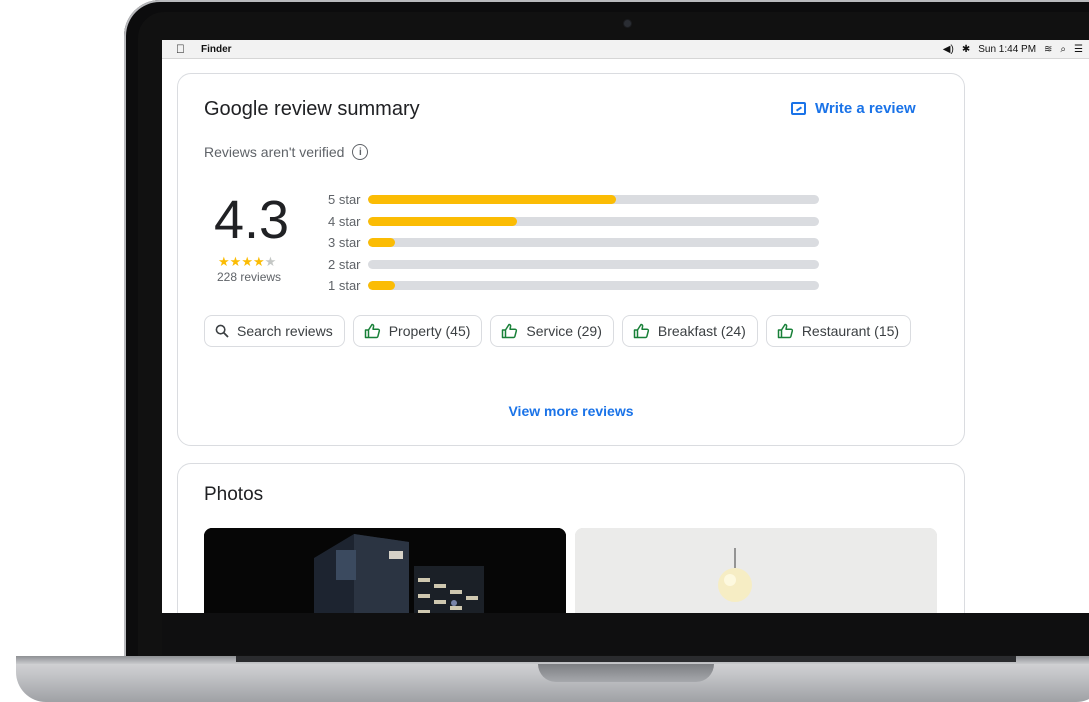 This screenshot has height=702, width=1089. I want to click on review-count: 228 reviews, so click(249, 277).